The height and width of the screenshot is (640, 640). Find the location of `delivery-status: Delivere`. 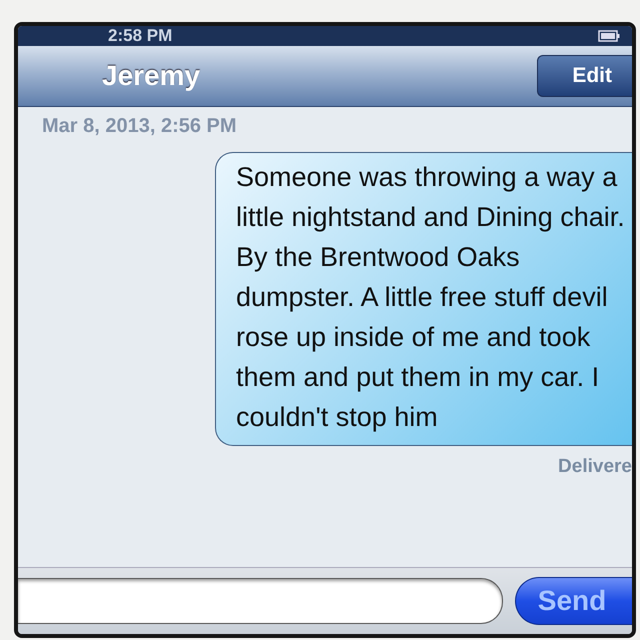

delivery-status: Delivere is located at coordinates (595, 467).